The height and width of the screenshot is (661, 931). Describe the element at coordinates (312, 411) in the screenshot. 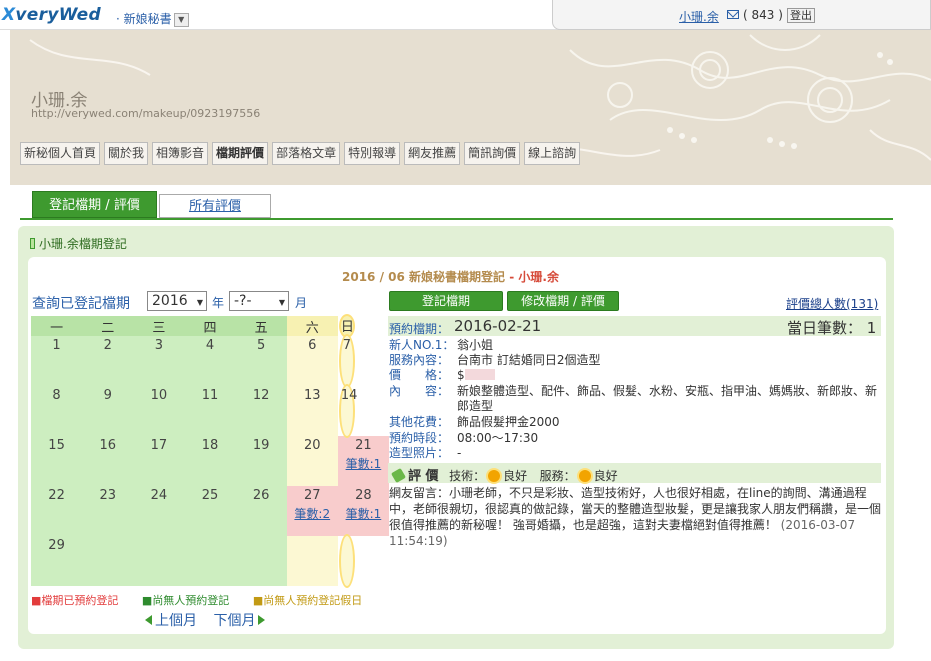

I see `calendar-day: 13` at that location.